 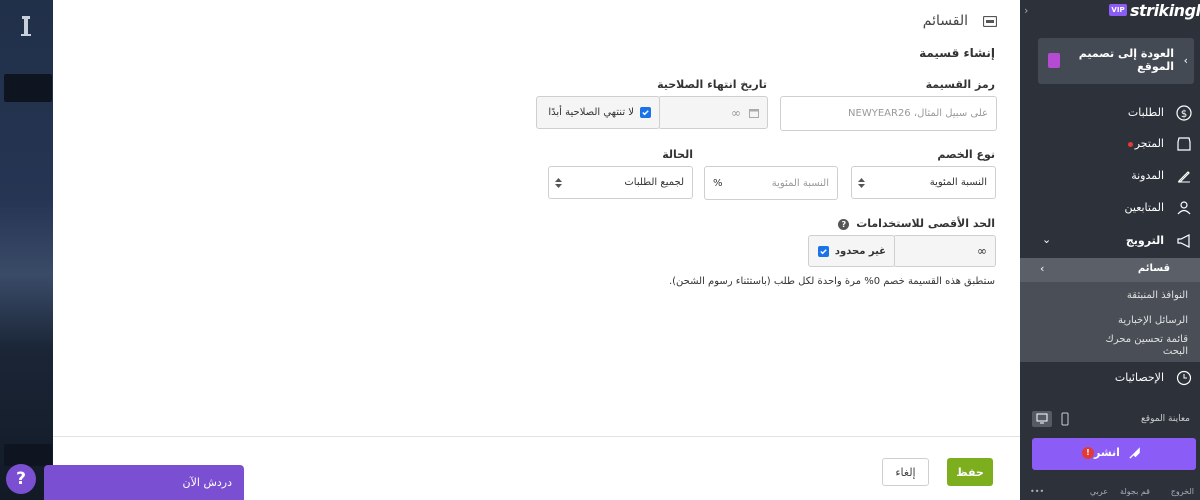 I want to click on rocket-icon, so click(x=1134, y=453).